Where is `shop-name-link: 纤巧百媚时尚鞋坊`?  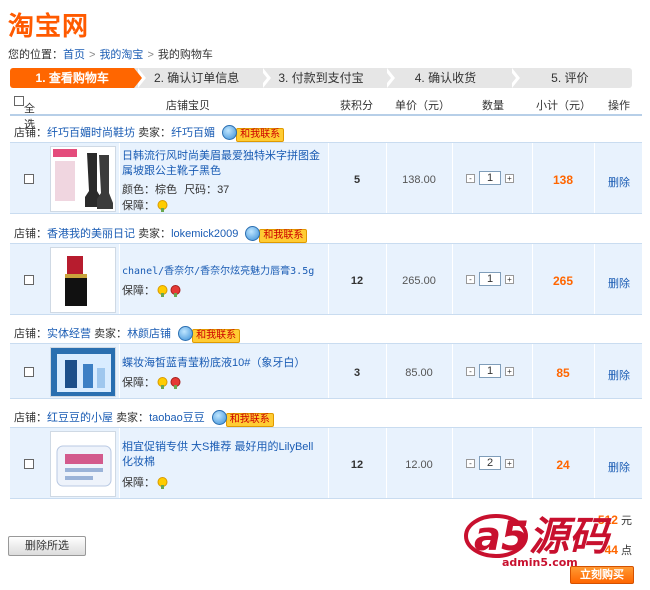 shop-name-link: 纤巧百媚时尚鞋坊 is located at coordinates (91, 133).